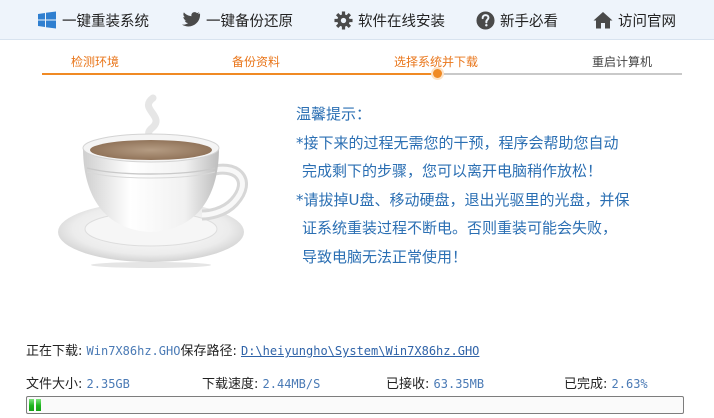 This screenshot has height=418, width=714. Describe the element at coordinates (629, 384) in the screenshot. I see `completed-value: 2.63%` at that location.